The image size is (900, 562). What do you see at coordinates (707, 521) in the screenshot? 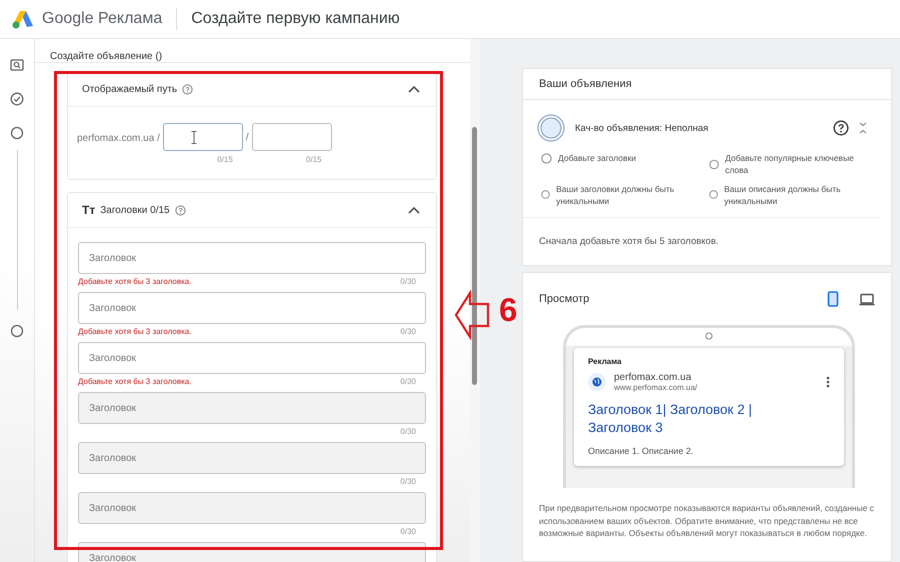
I see `preview-note: При предварительном просмотре показываются варианты объявлений, созданные с использованием ваших объектов. Обратите внимание, что представлены не все возможные варианты. Объекты объявлений могут показываться в любом порядке.` at bounding box center [707, 521].